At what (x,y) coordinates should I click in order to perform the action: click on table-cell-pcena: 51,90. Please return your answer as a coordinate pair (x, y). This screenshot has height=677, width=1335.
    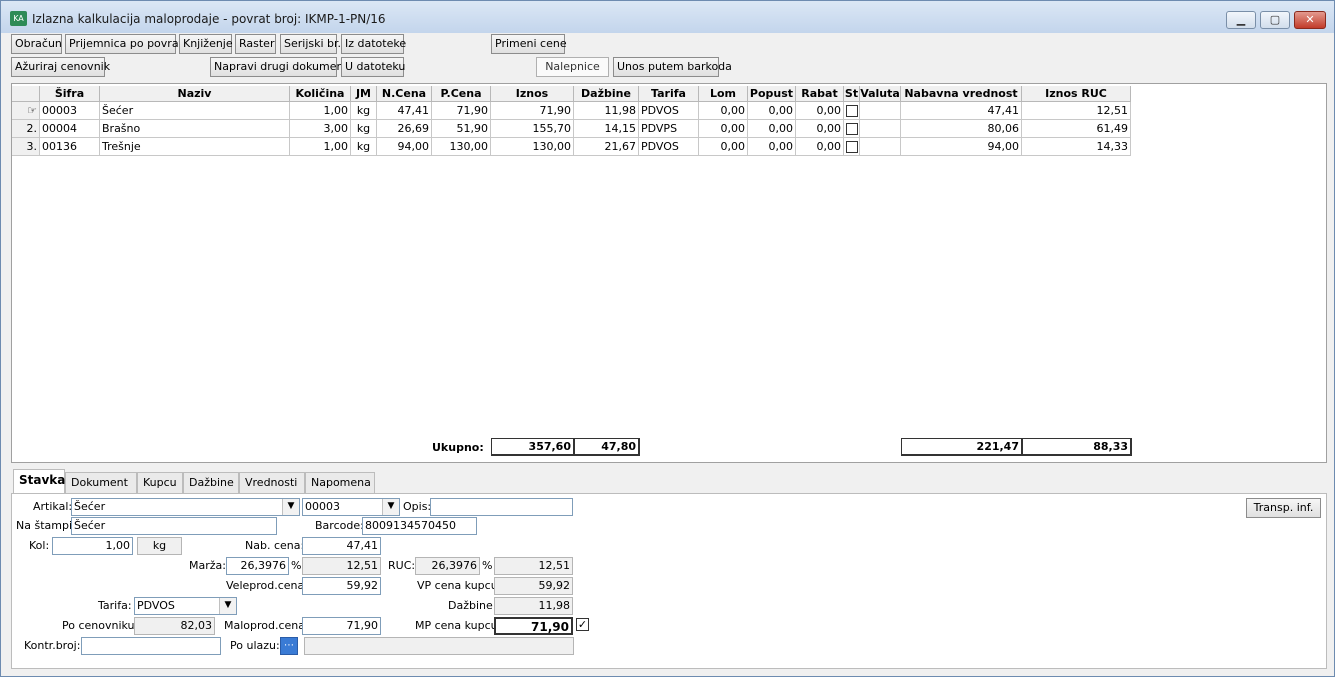
    Looking at the image, I should click on (461, 129).